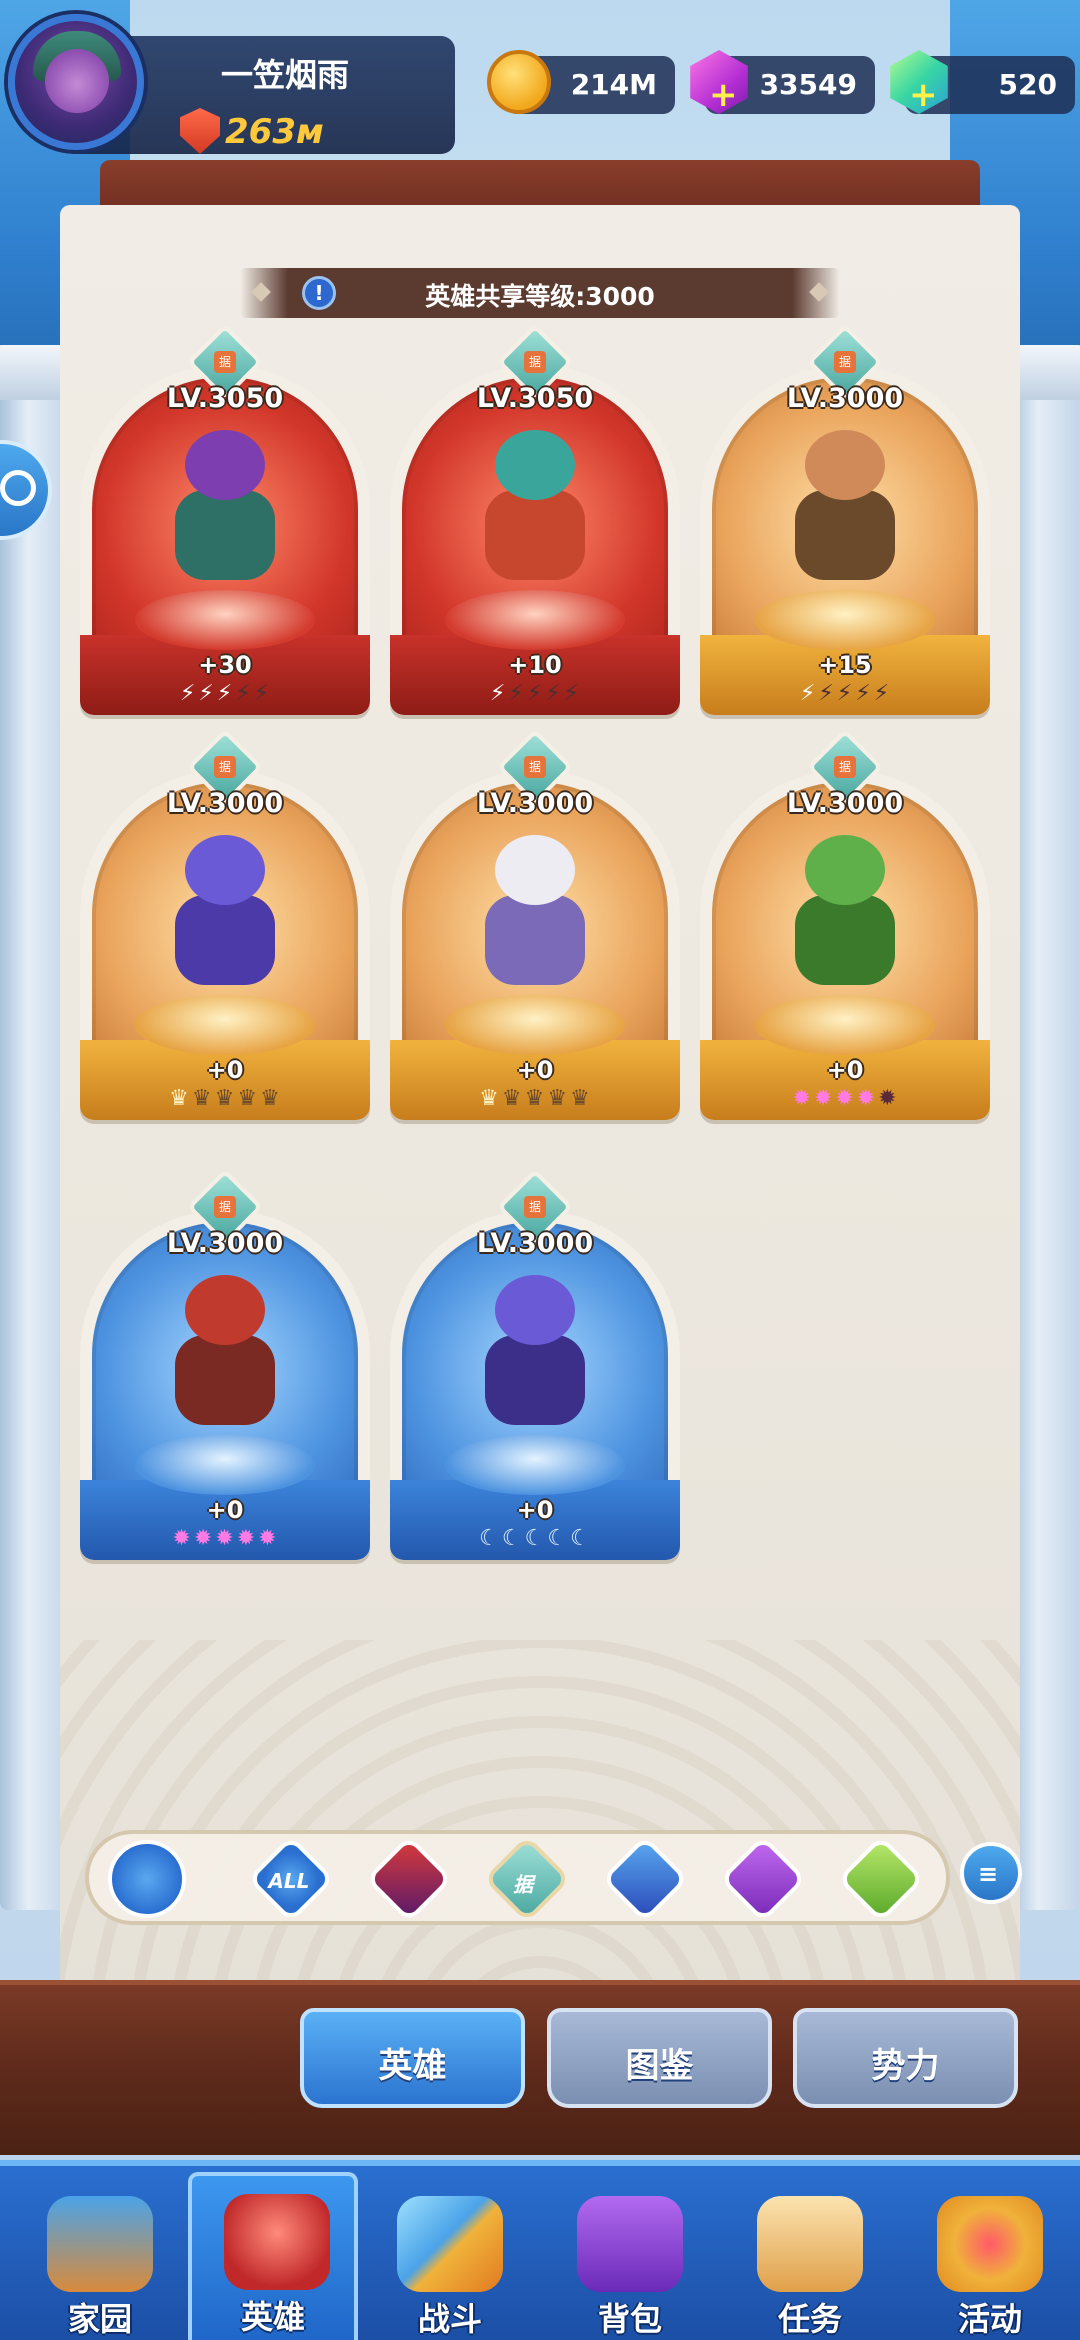 The width and height of the screenshot is (1080, 2340). What do you see at coordinates (990, 2244) in the screenshot?
I see `events-icon` at bounding box center [990, 2244].